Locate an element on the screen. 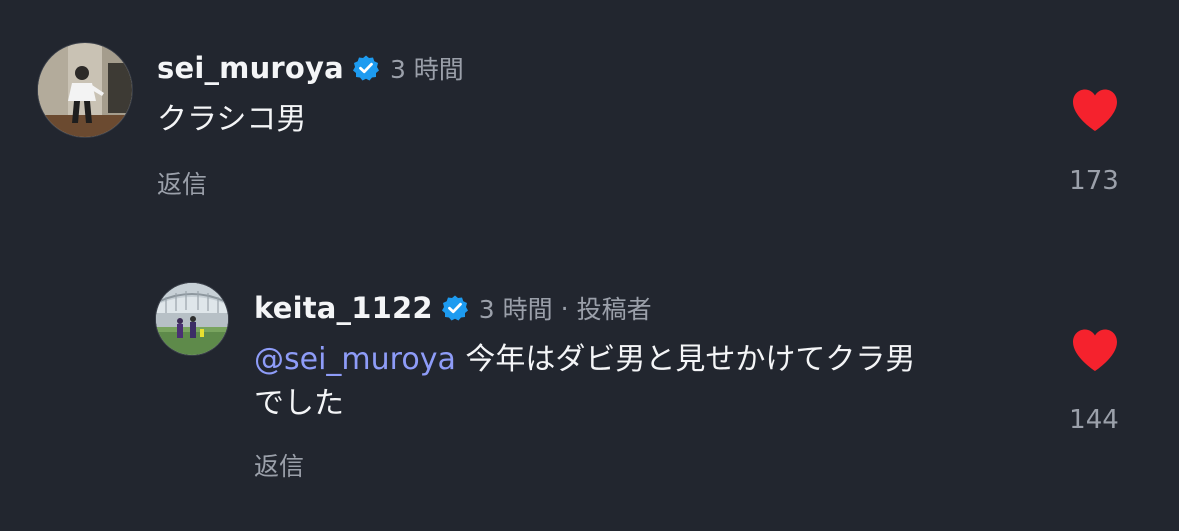 This screenshot has height=531, width=1179. comment-header: keita_1122 3 時間 · 投稿者 is located at coordinates (453, 308).